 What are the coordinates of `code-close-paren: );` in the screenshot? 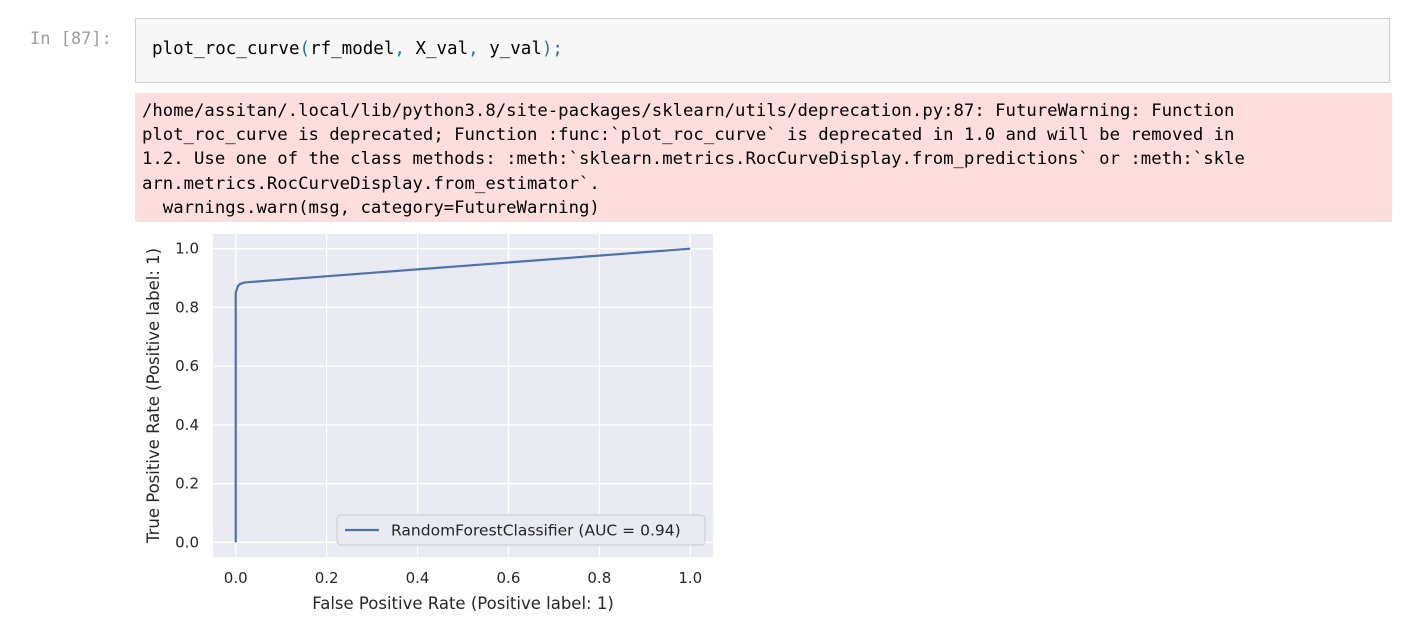 It's located at (552, 49).